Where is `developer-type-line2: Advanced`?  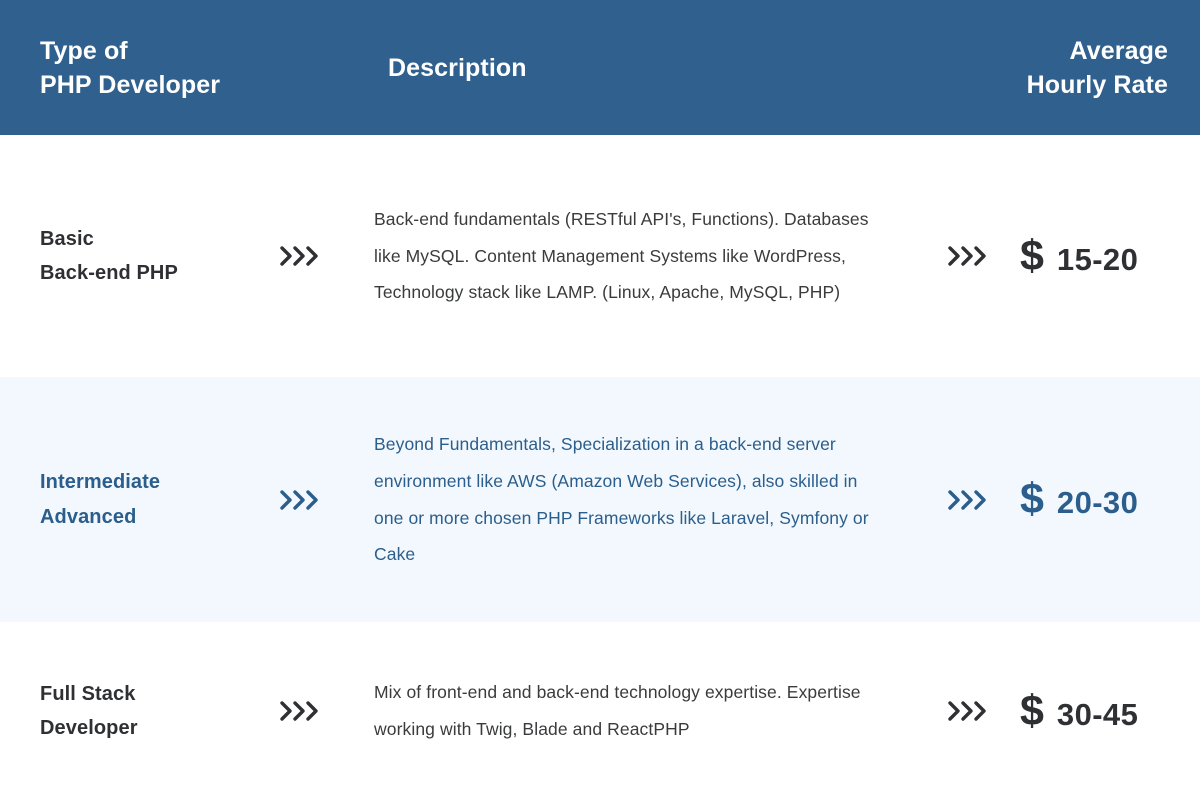 developer-type-line2: Advanced is located at coordinates (88, 516).